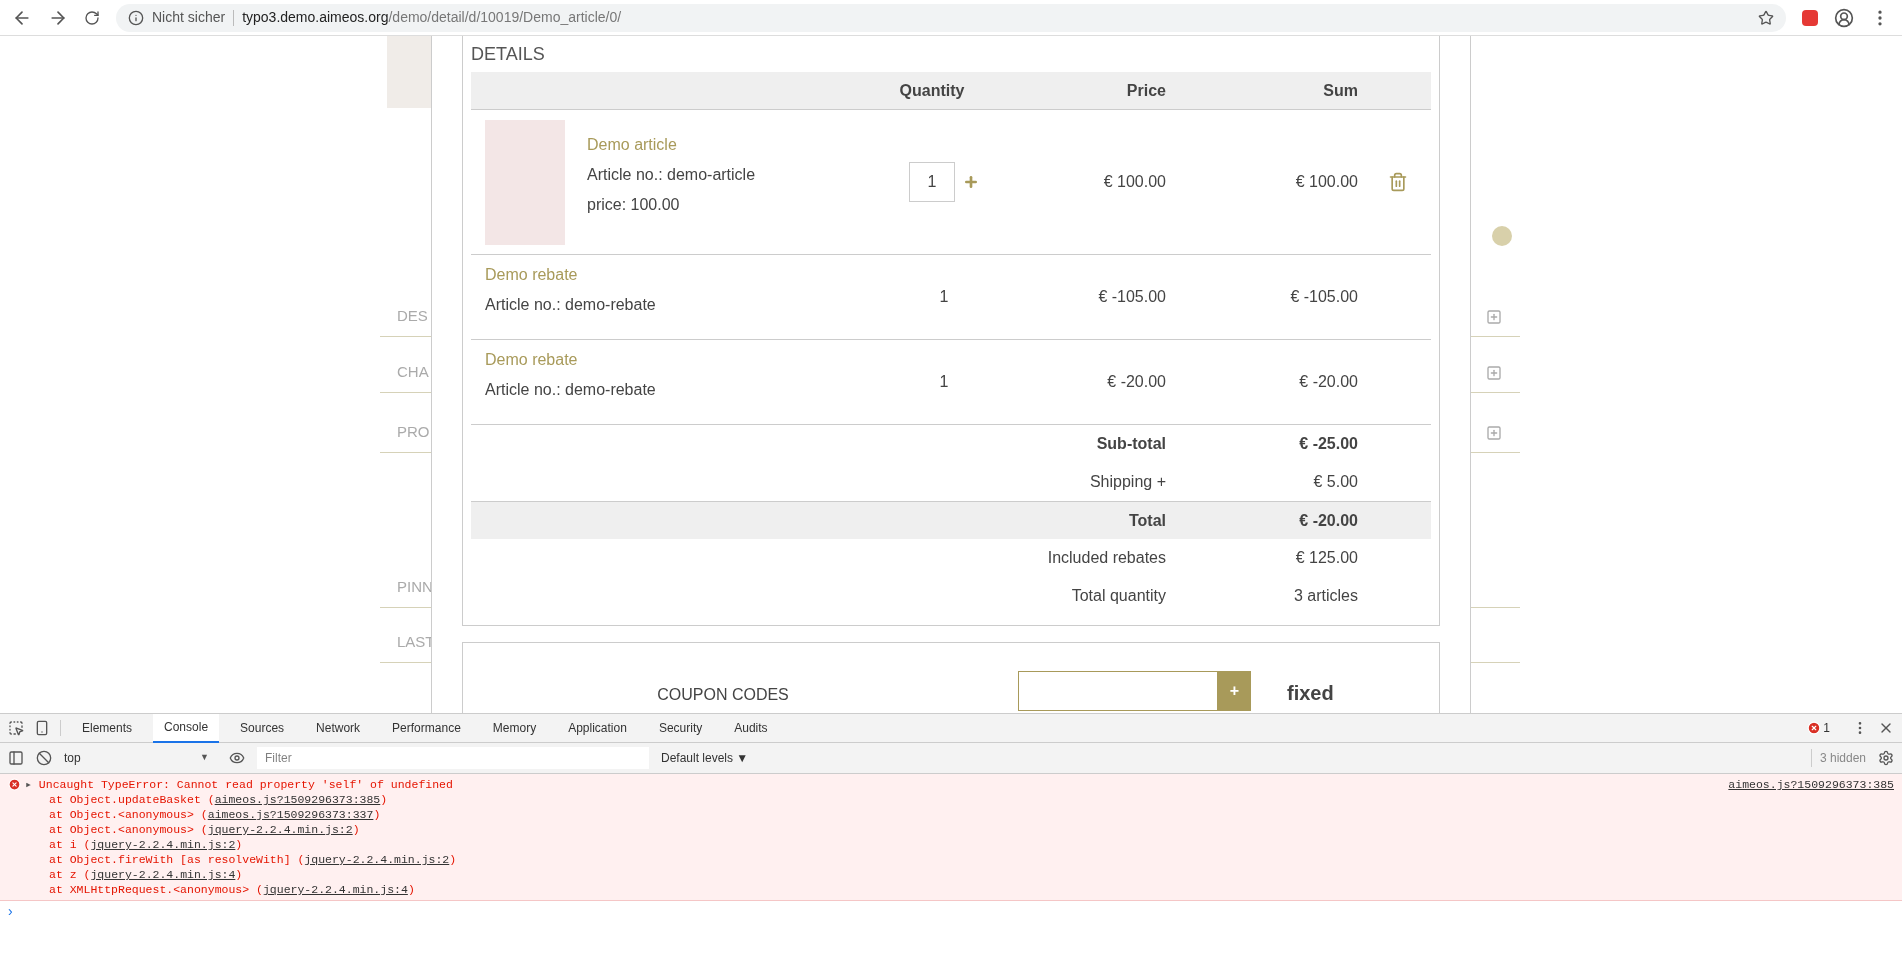 This screenshot has width=1902, height=973. Describe the element at coordinates (1886, 758) in the screenshot. I see `settings-icon` at that location.